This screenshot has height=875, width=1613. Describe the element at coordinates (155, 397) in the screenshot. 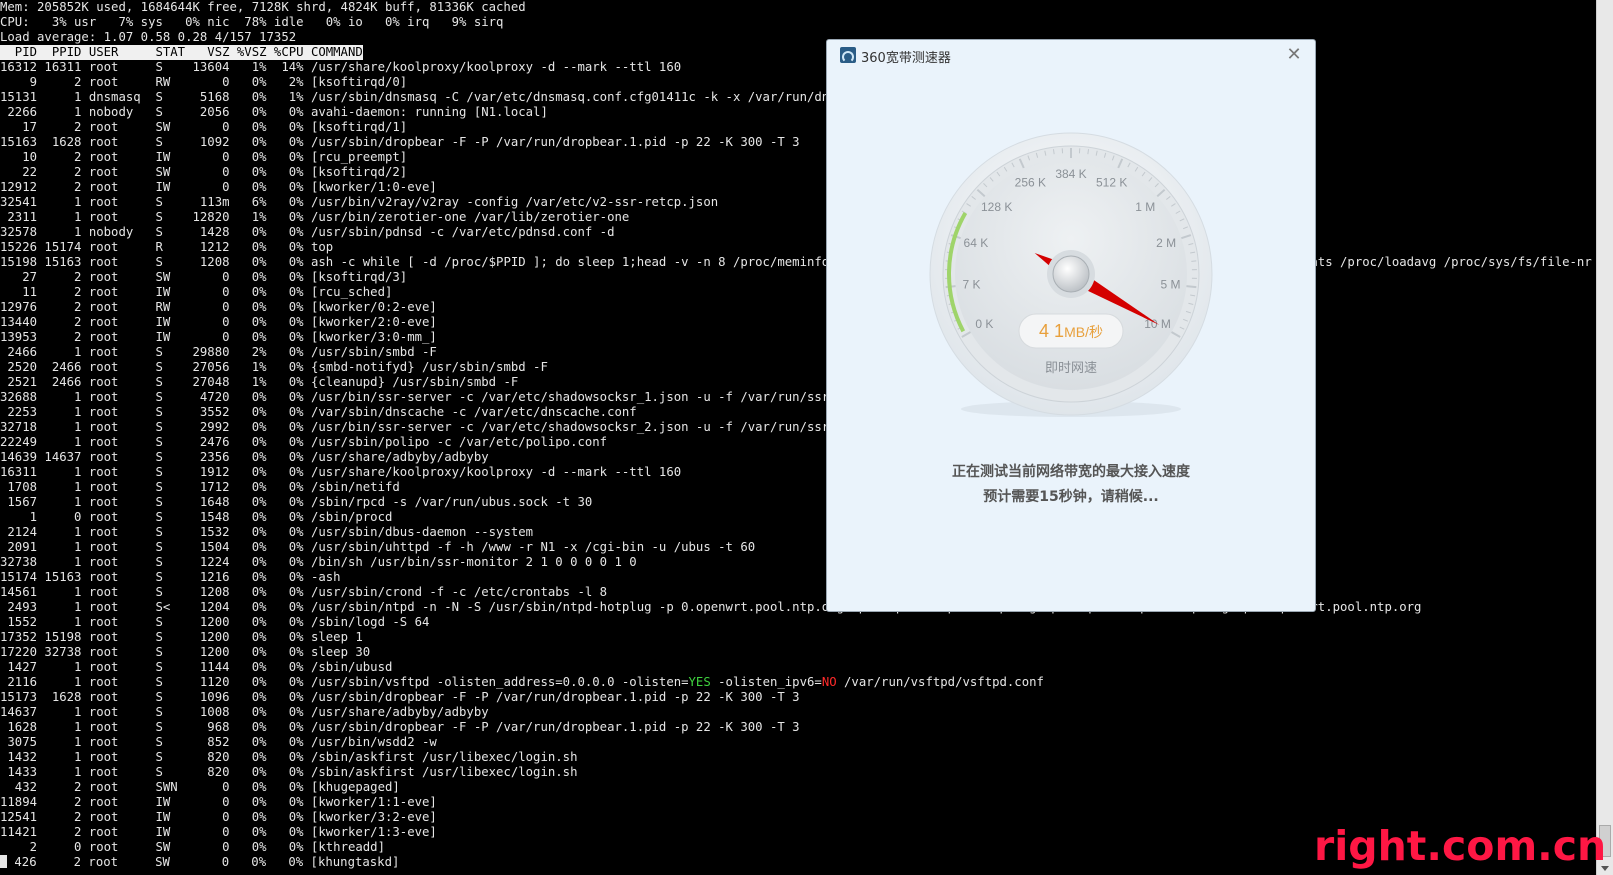

I see `process-fields: 32688 1 root S 4720 0% 0%` at that location.